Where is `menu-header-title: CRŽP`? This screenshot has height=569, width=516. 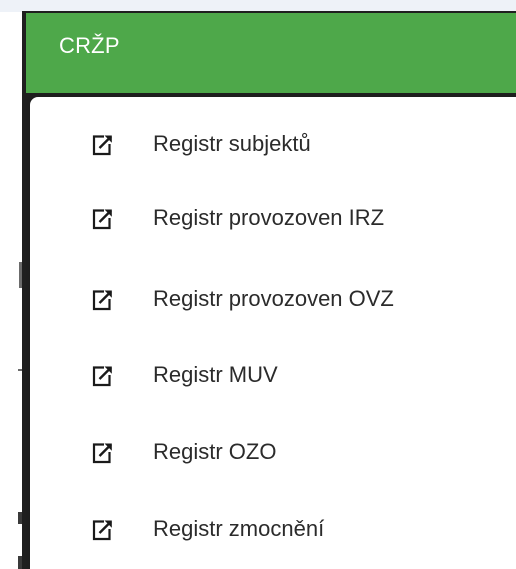 menu-header-title: CRŽP is located at coordinates (89, 45).